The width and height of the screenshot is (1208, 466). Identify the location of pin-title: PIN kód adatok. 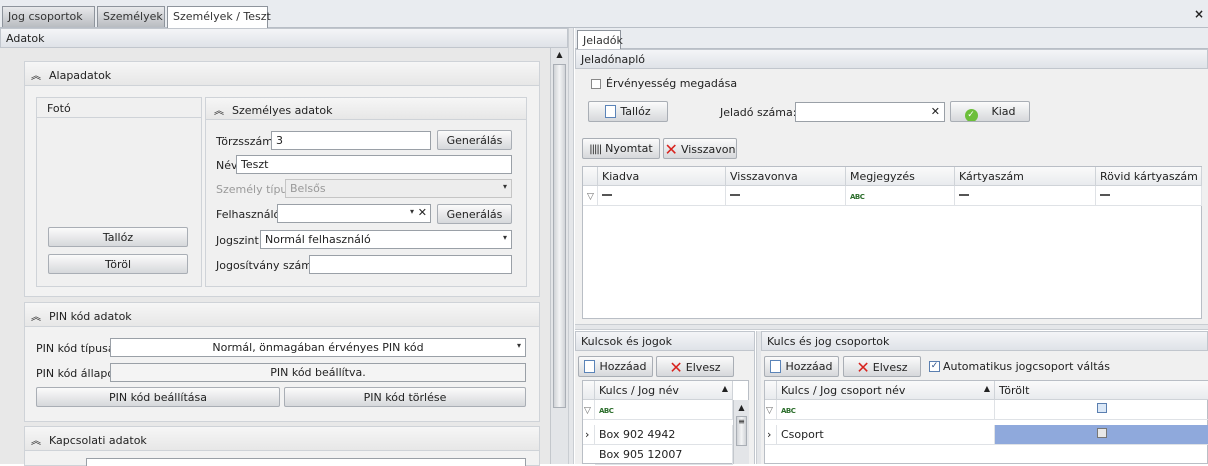
(90, 316).